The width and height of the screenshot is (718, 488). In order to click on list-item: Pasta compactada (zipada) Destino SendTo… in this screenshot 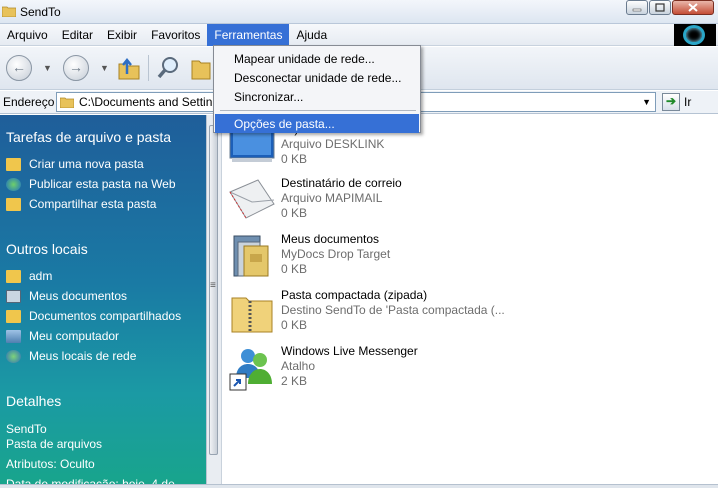, I will do `click(458, 314)`.